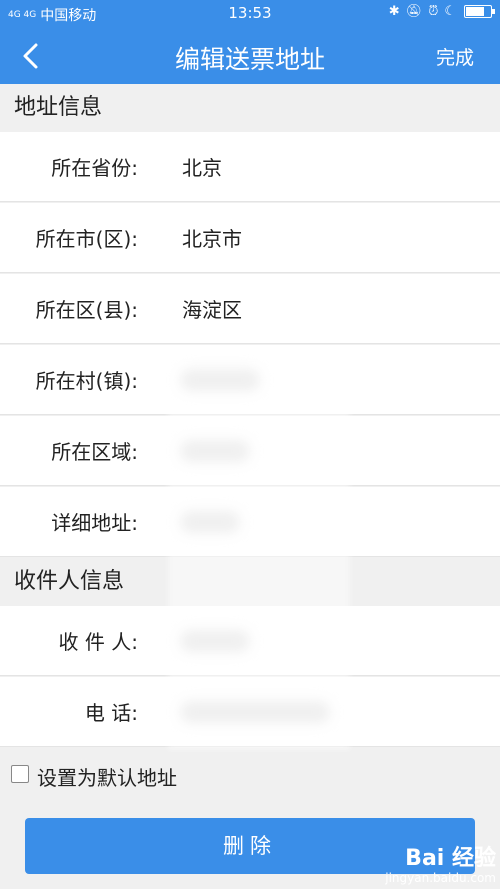  Describe the element at coordinates (250, 108) in the screenshot. I see `address-section-title: 地址信息` at that location.